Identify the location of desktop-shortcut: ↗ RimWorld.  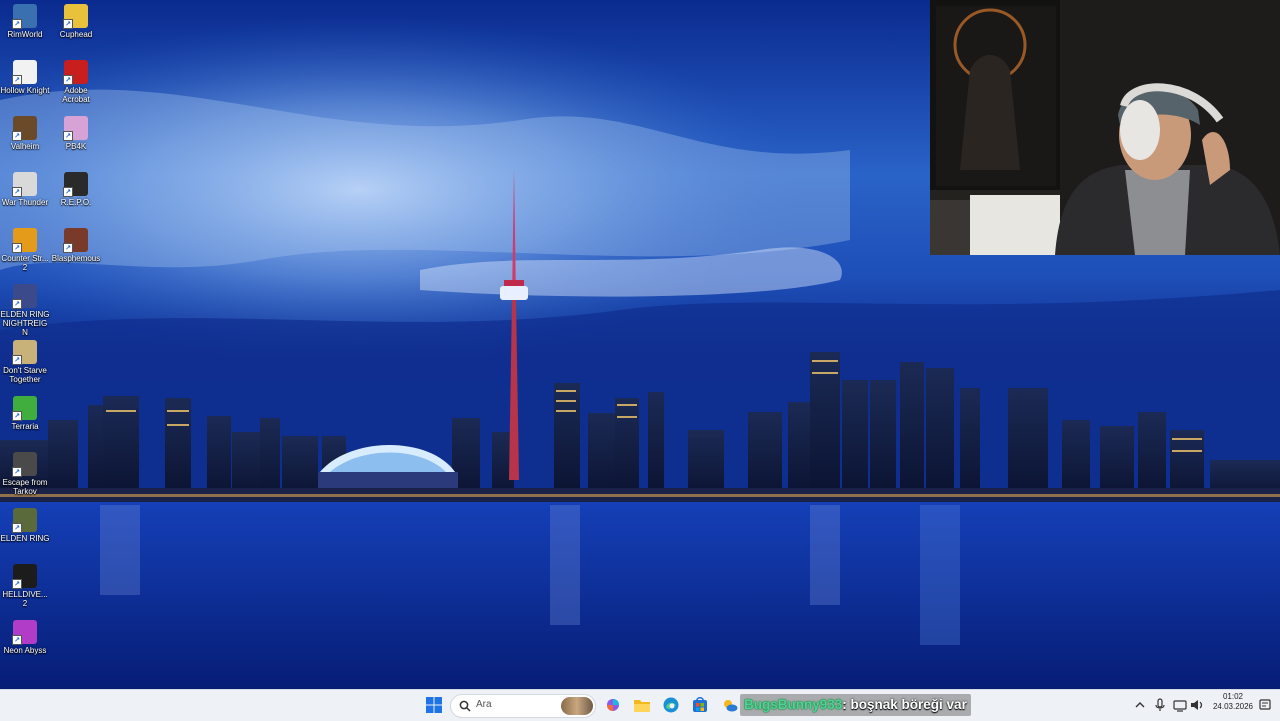
(25, 20).